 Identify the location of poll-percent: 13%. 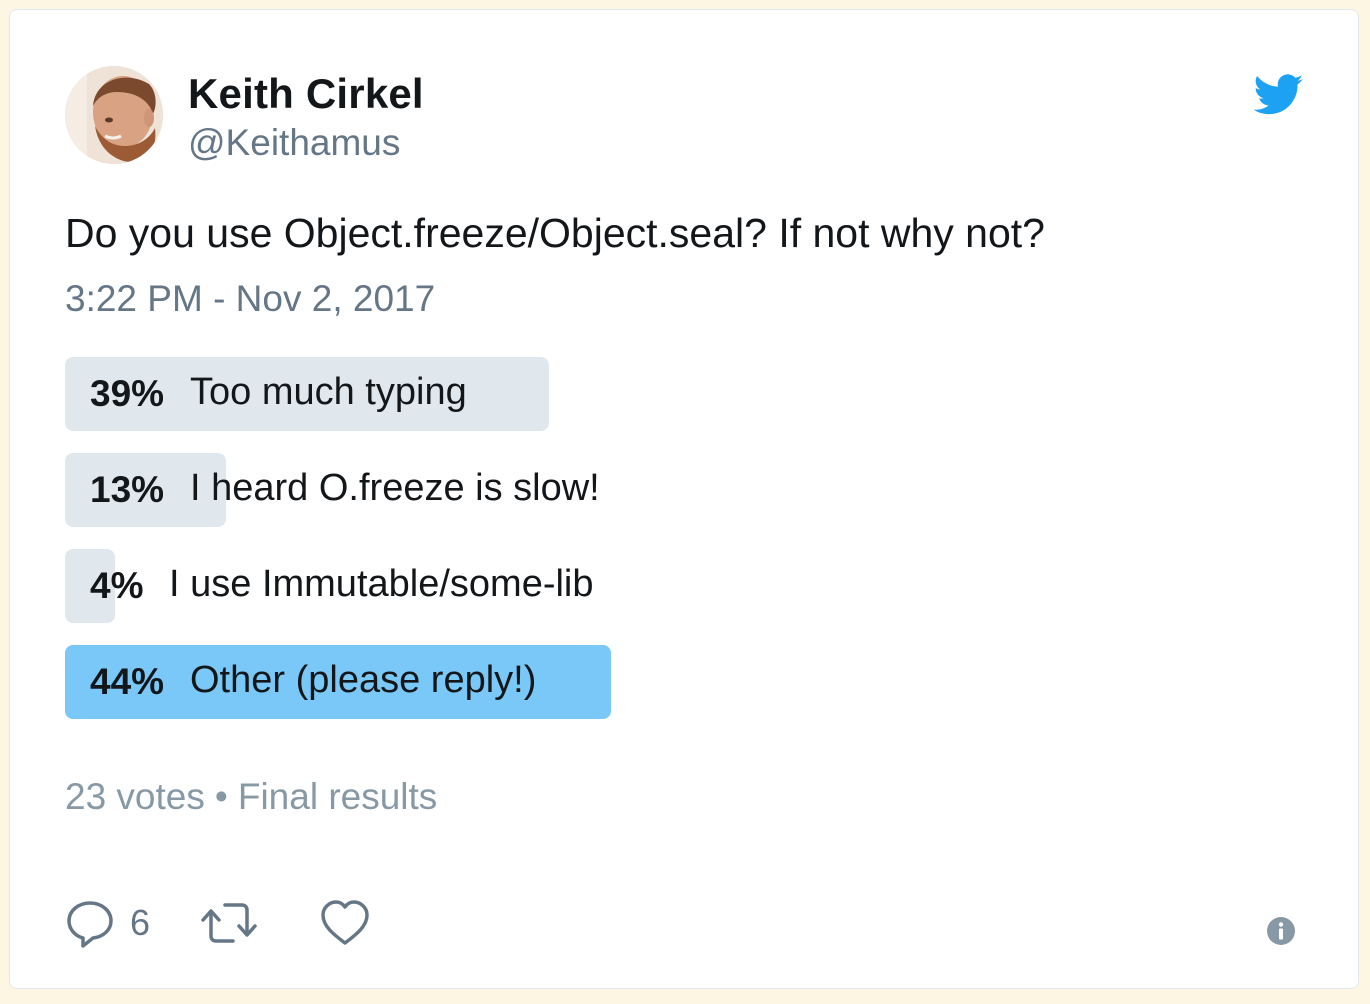
(127, 489).